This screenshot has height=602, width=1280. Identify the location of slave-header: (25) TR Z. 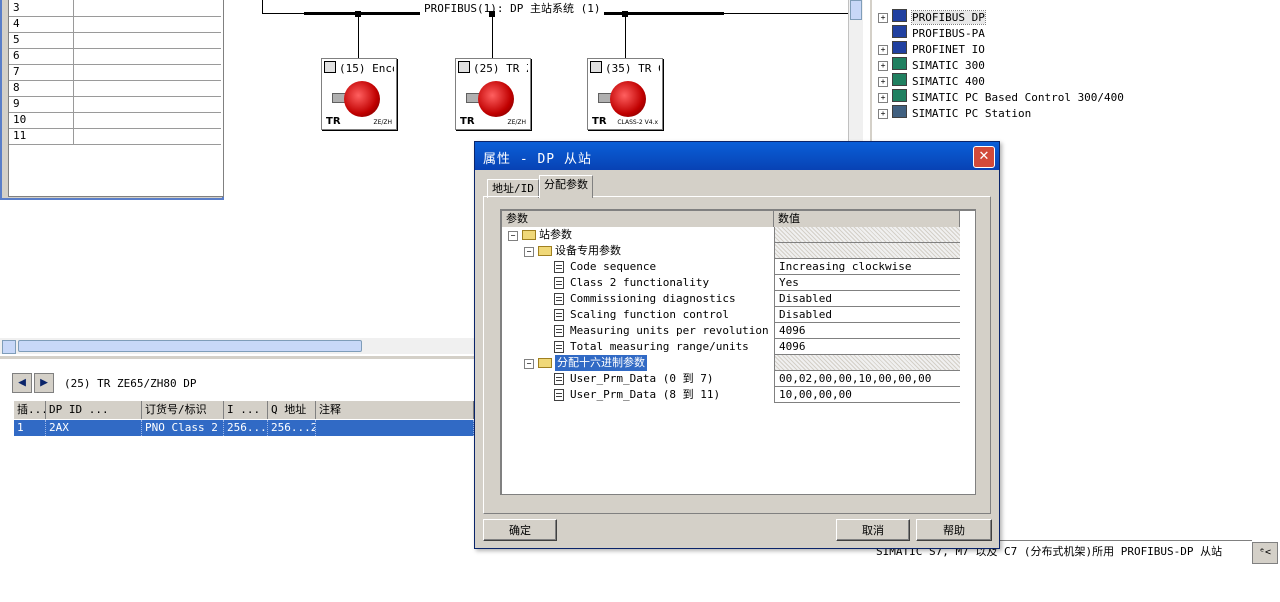
(493, 68).